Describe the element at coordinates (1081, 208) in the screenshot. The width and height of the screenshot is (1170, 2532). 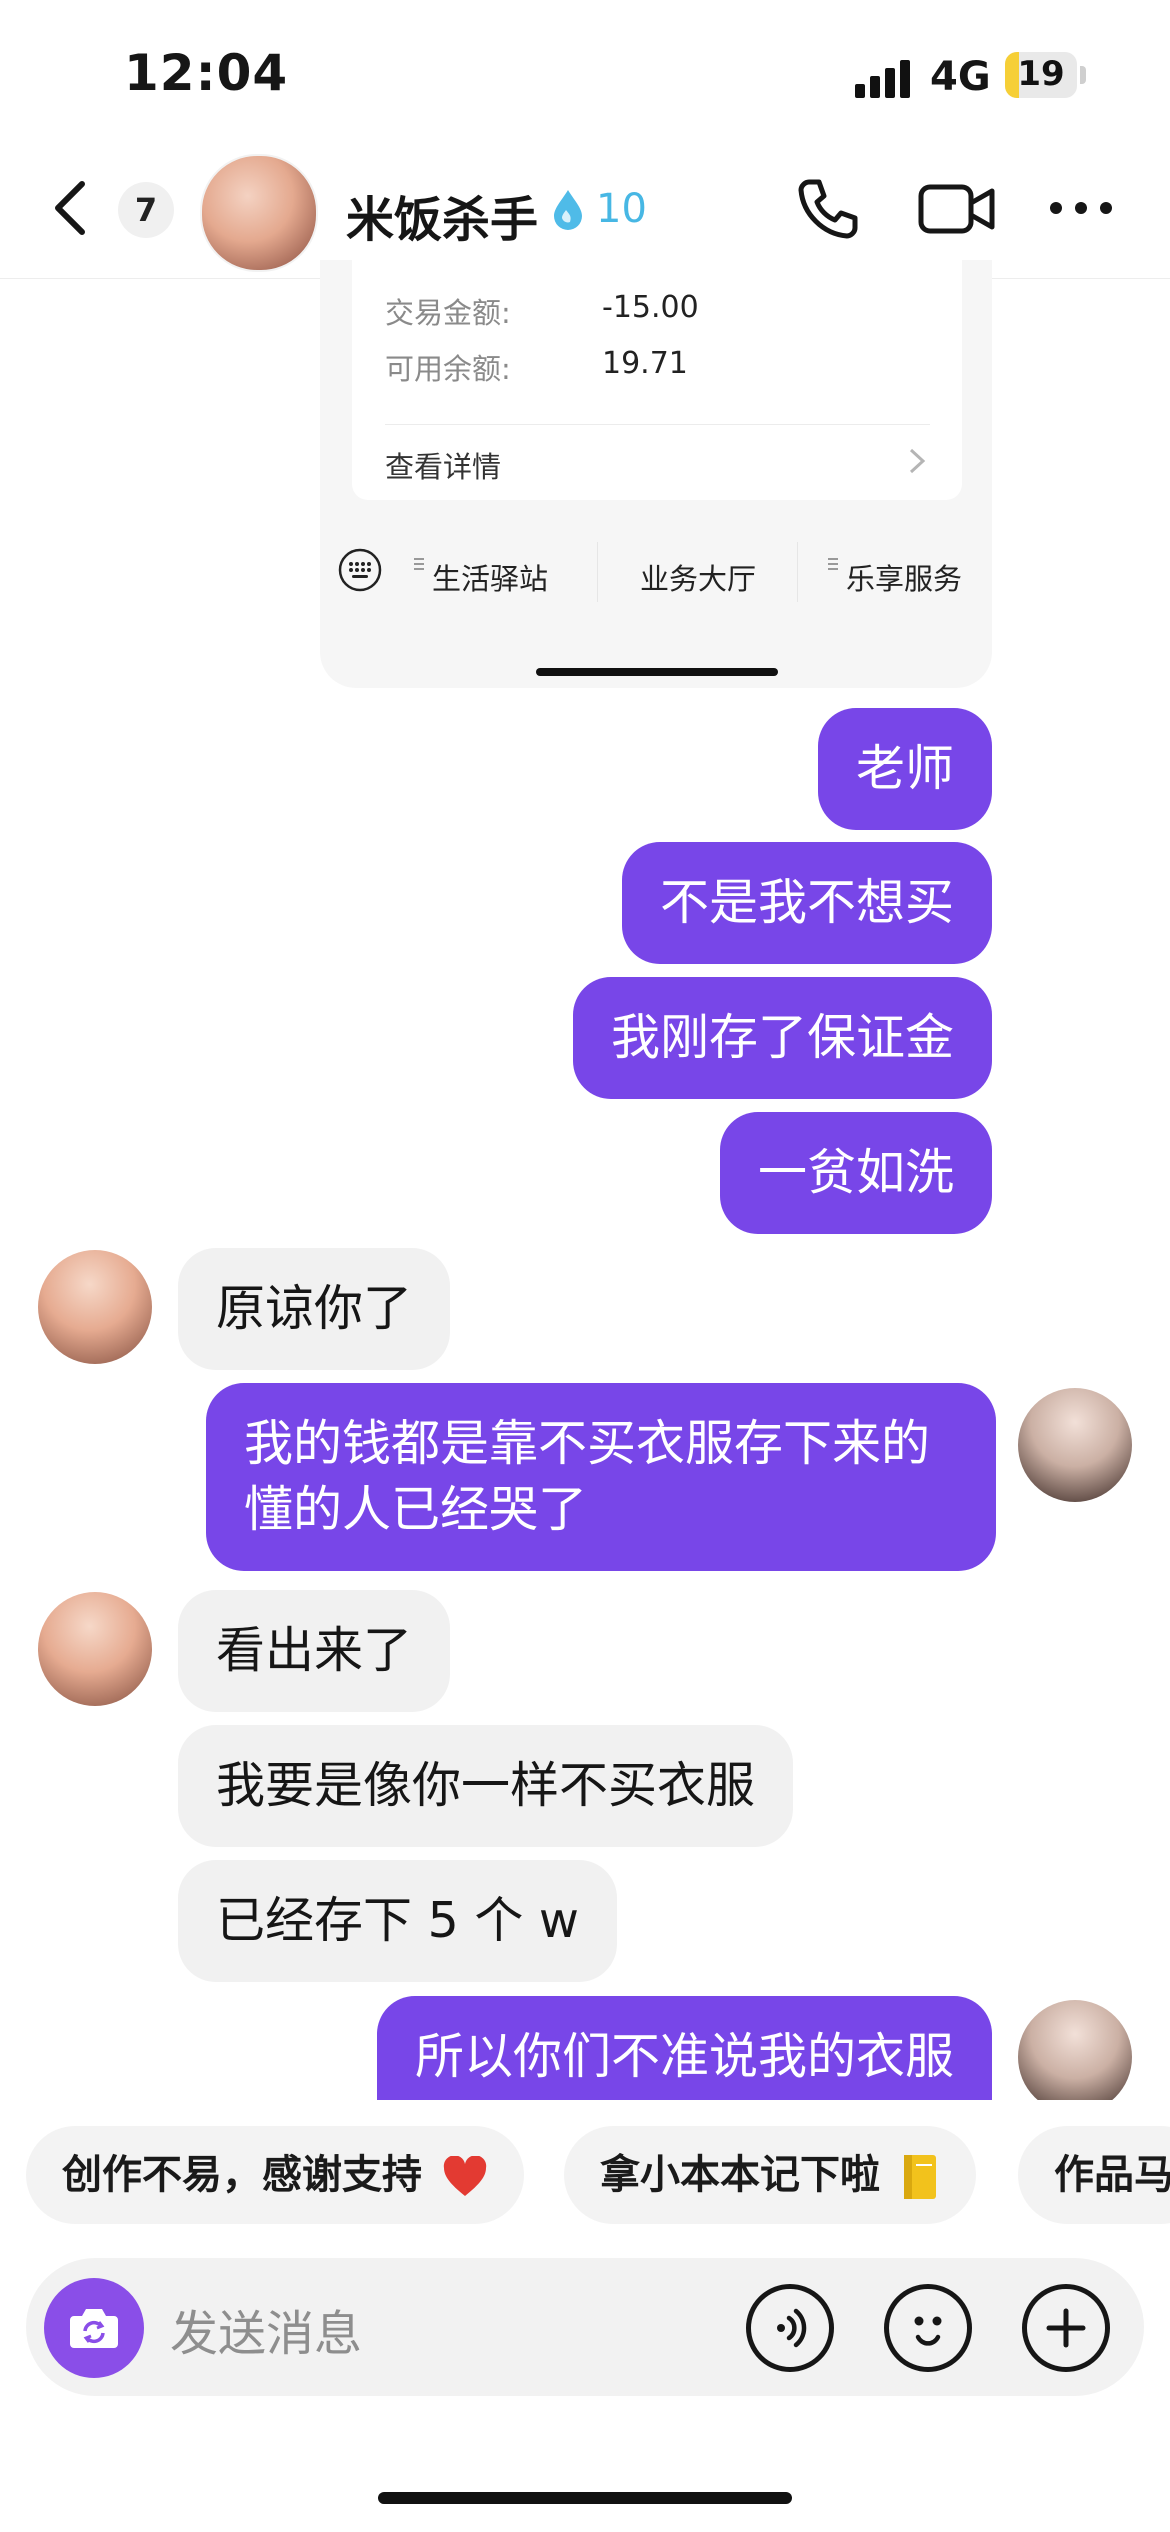
I see `more-icon` at that location.